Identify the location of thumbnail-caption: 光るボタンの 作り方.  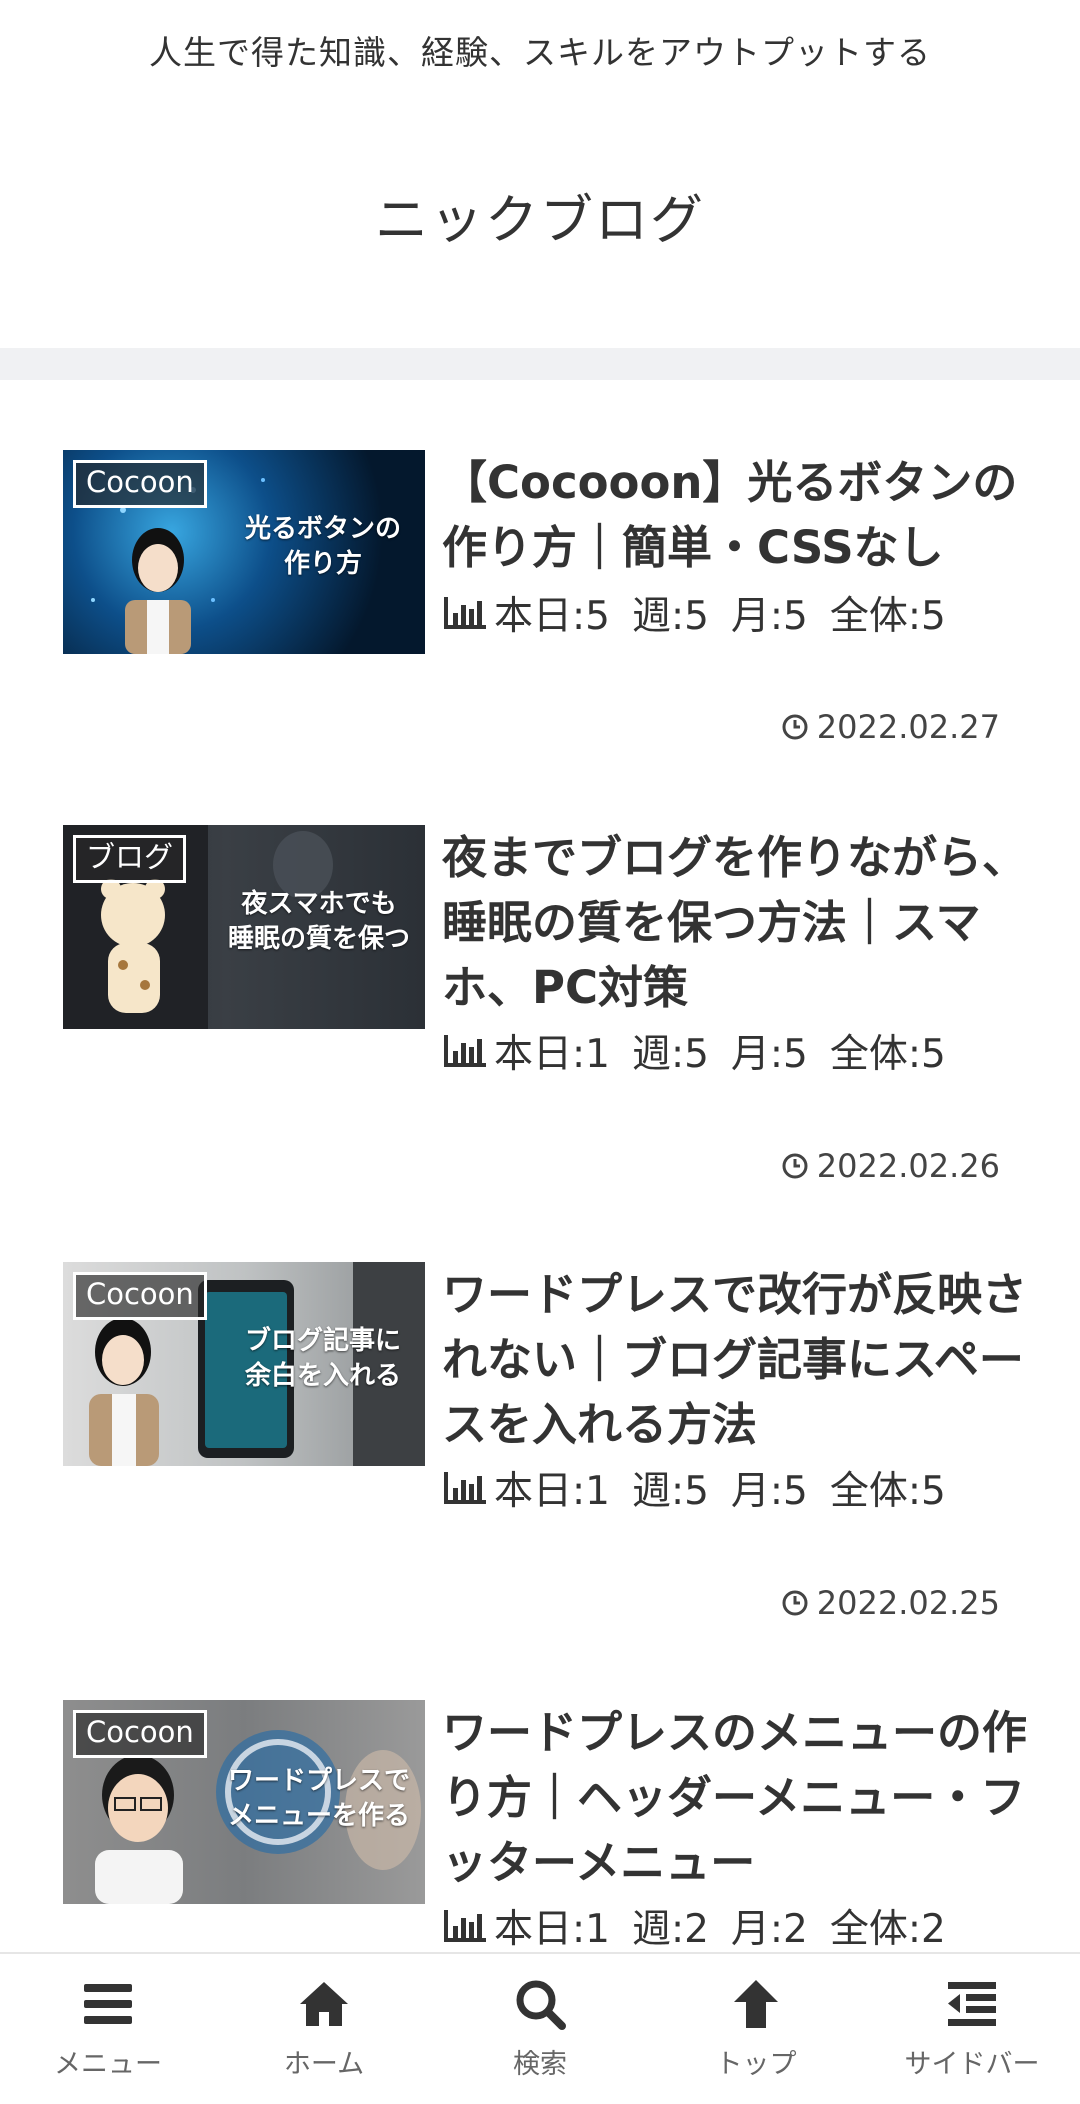
(322, 547).